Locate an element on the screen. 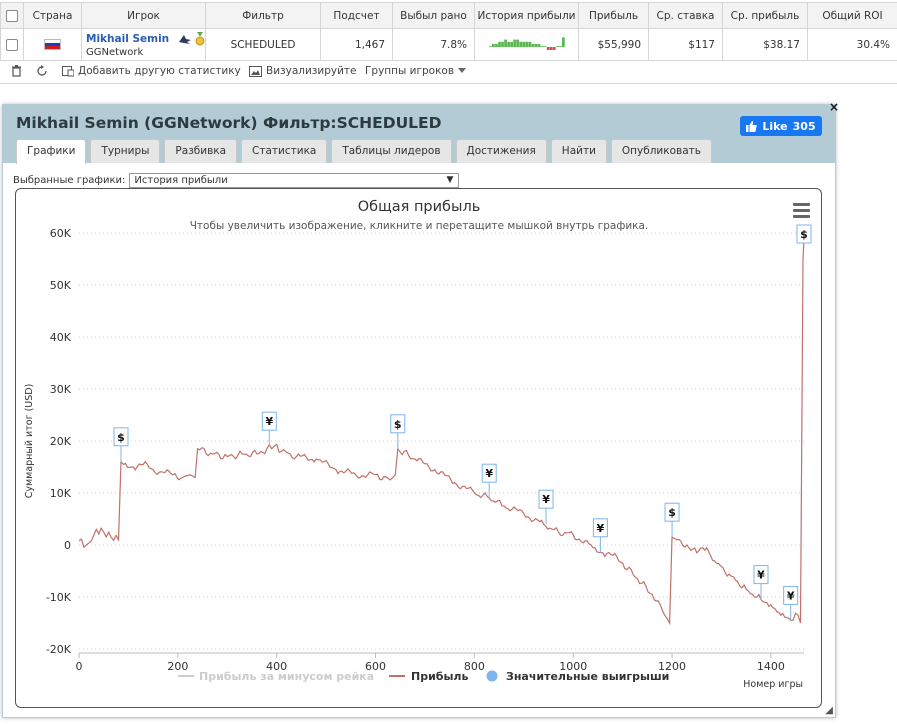  profit-sparkline is located at coordinates (527, 43).